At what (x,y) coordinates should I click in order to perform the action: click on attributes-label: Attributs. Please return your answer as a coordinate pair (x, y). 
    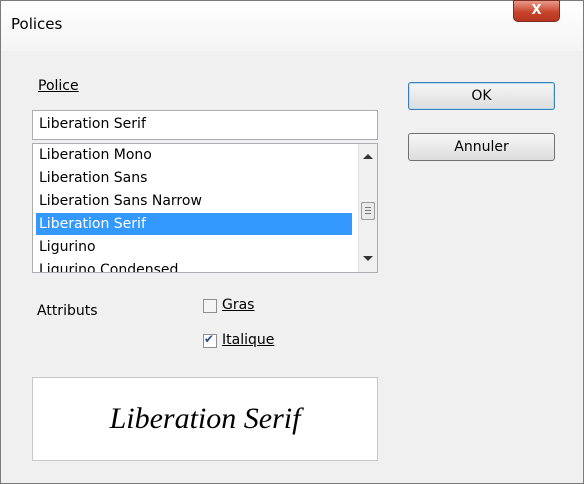
    Looking at the image, I should click on (67, 311).